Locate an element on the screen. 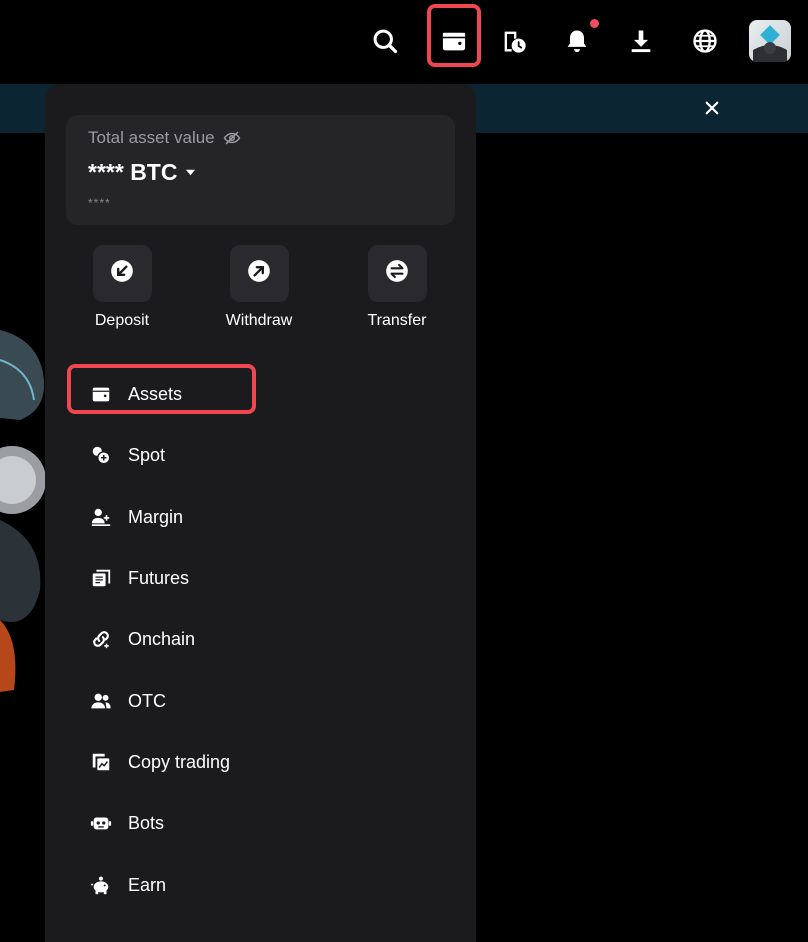  avatar is located at coordinates (770, 41).